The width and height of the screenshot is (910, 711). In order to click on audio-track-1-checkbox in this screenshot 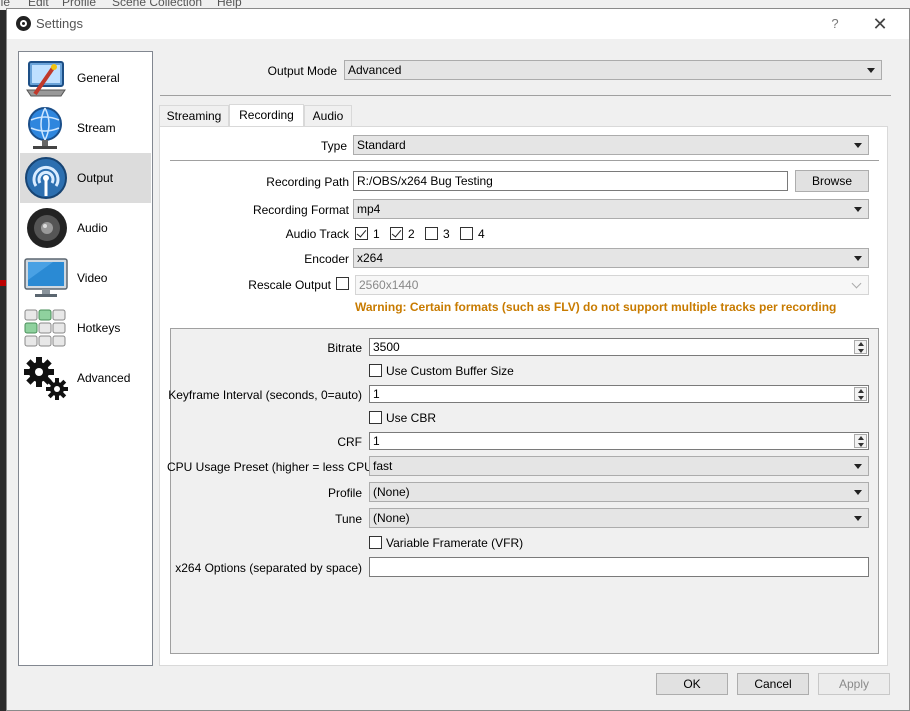, I will do `click(361, 233)`.